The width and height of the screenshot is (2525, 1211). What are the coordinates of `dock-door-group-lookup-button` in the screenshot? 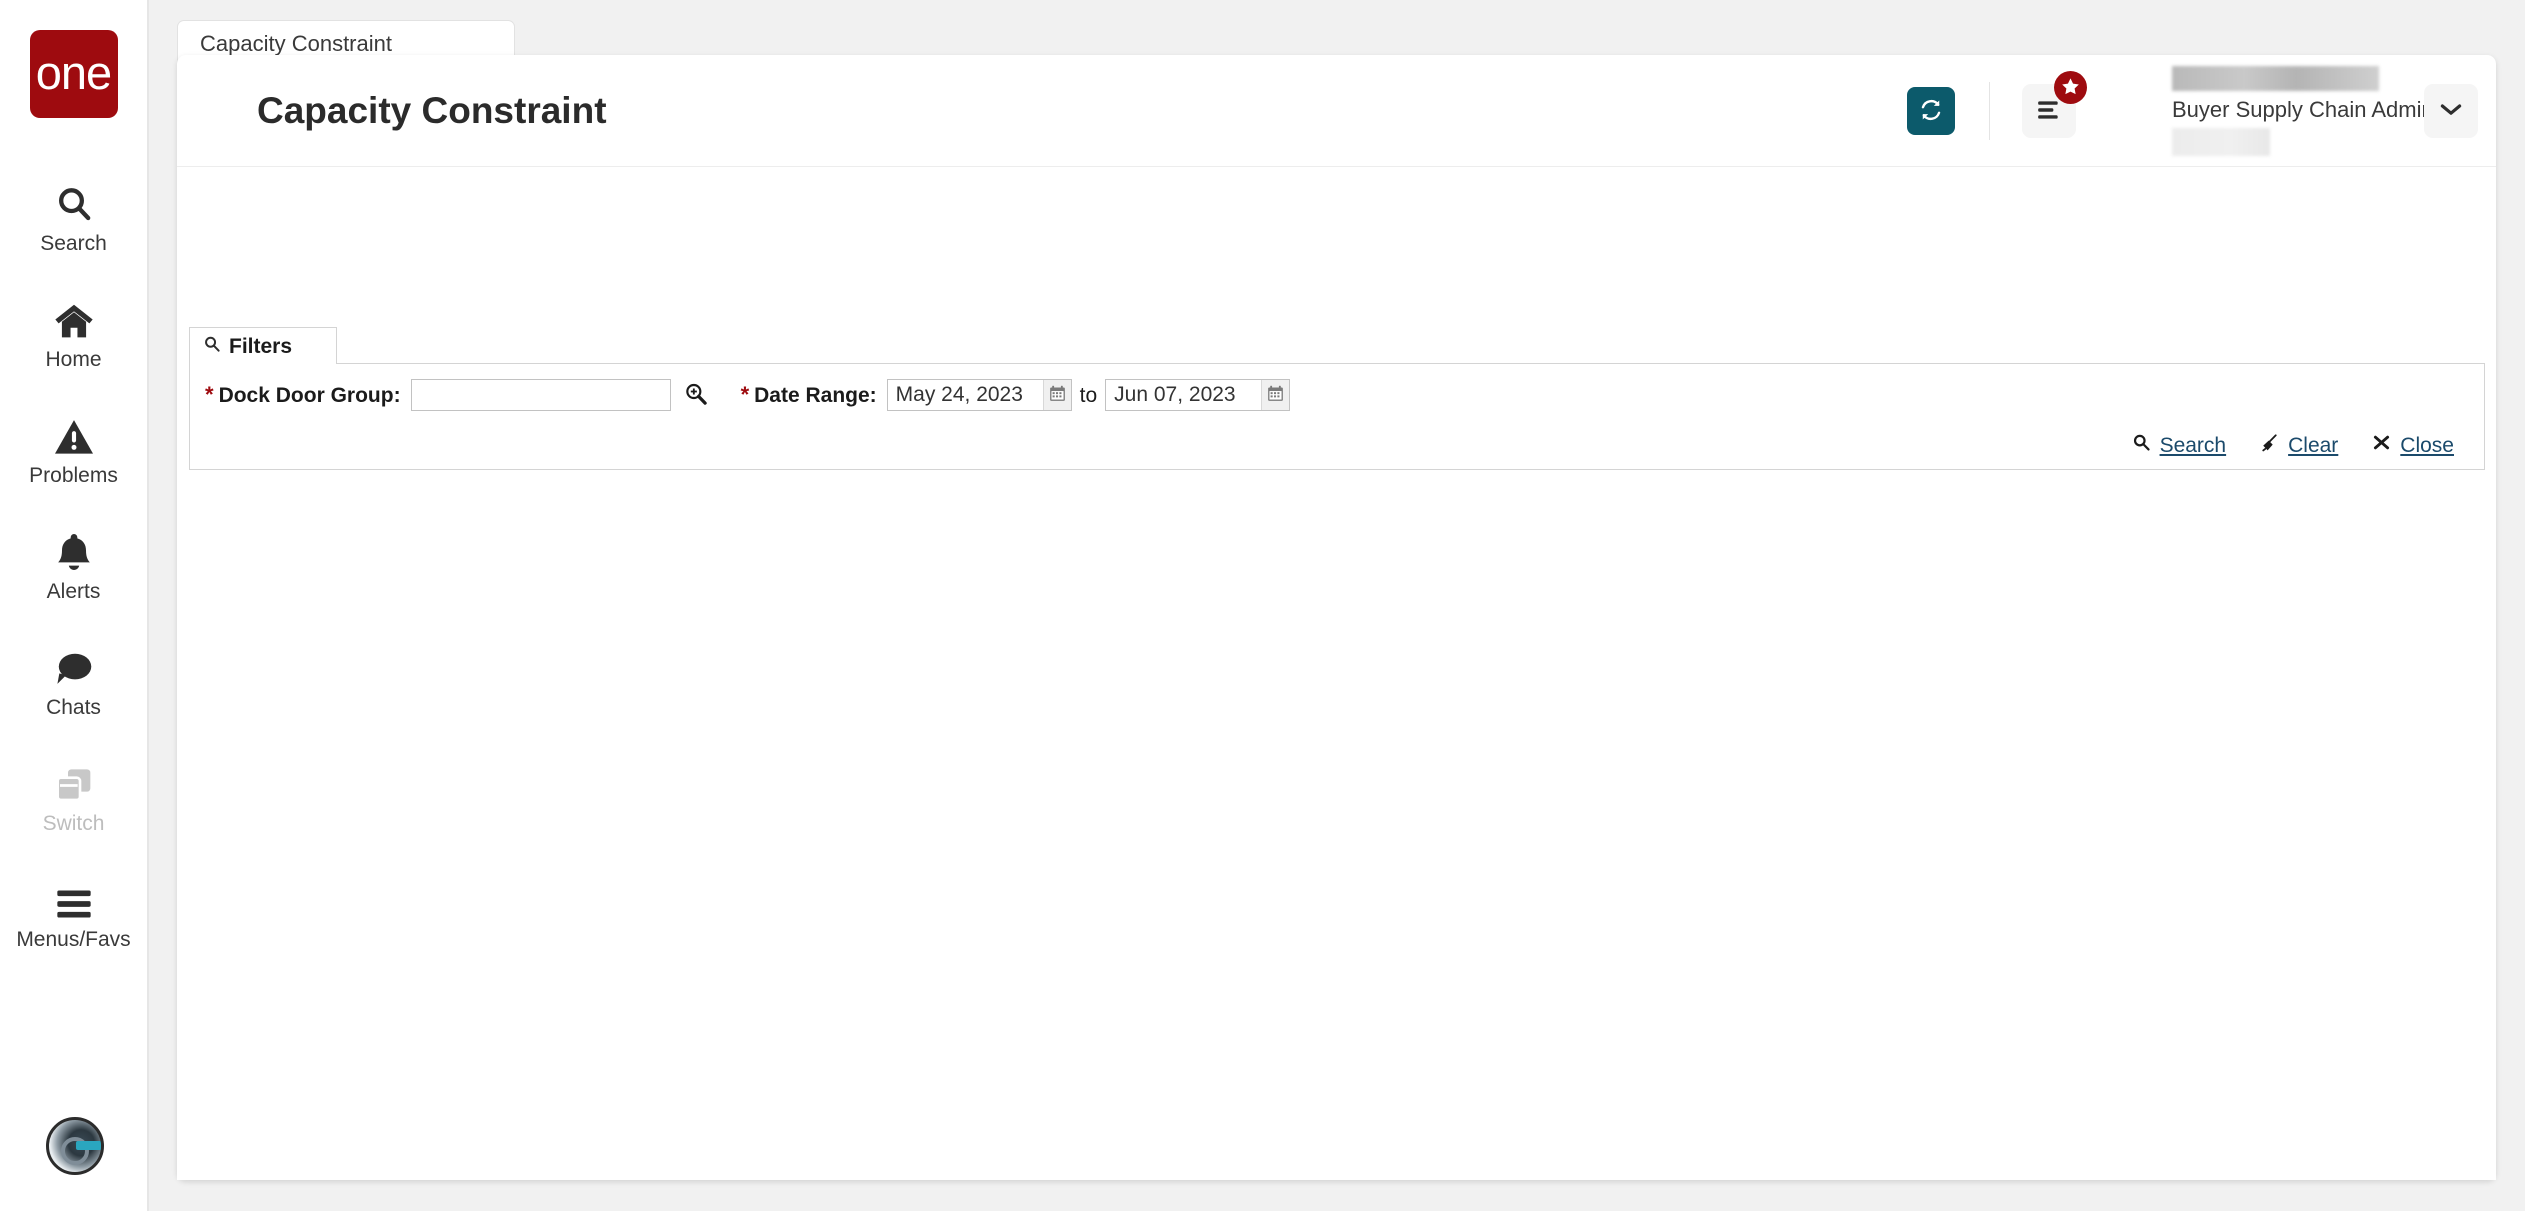 It's located at (696, 395).